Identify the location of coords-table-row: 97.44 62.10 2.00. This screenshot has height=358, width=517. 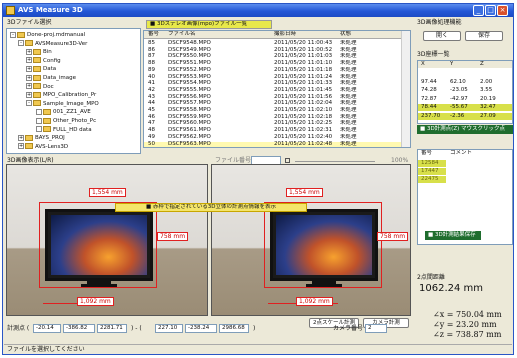
(465, 82).